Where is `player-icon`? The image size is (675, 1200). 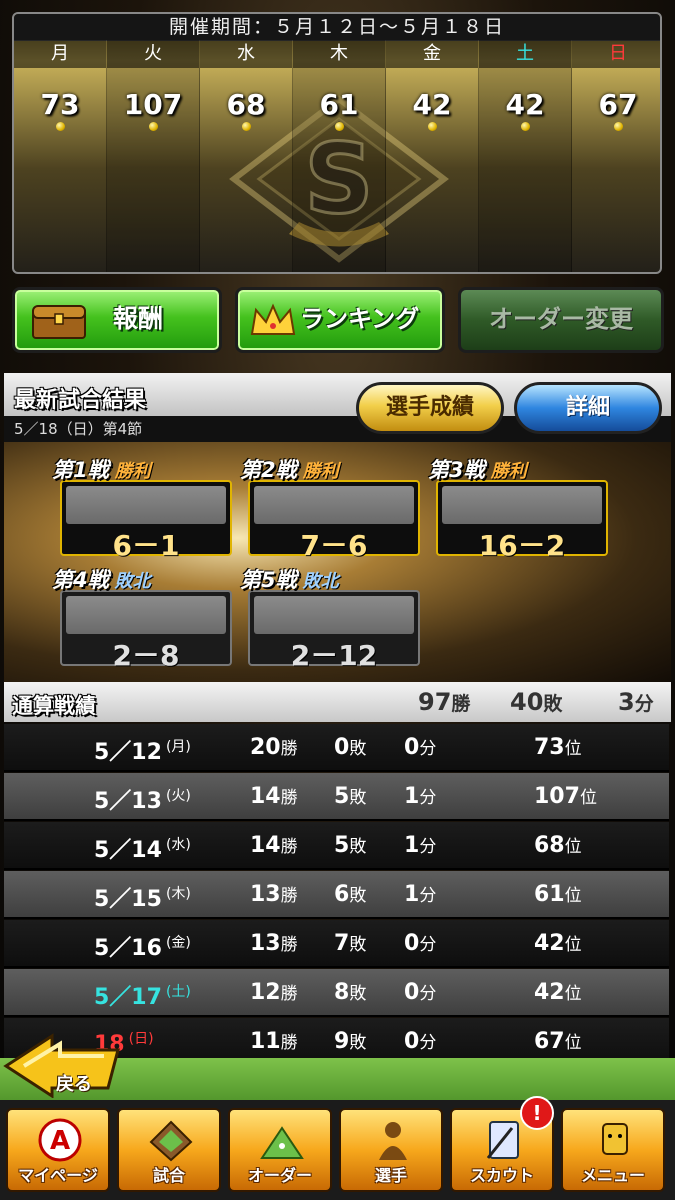
player-icon is located at coordinates (393, 1141).